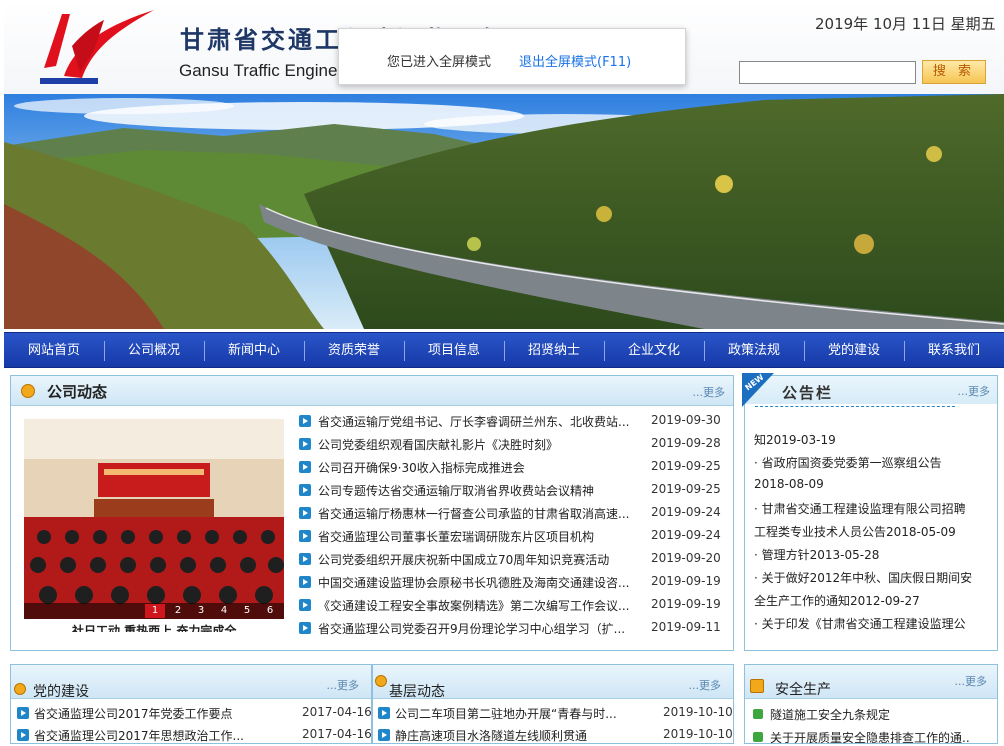  Describe the element at coordinates (686, 443) in the screenshot. I see `news-date: 2019-09-28` at that location.